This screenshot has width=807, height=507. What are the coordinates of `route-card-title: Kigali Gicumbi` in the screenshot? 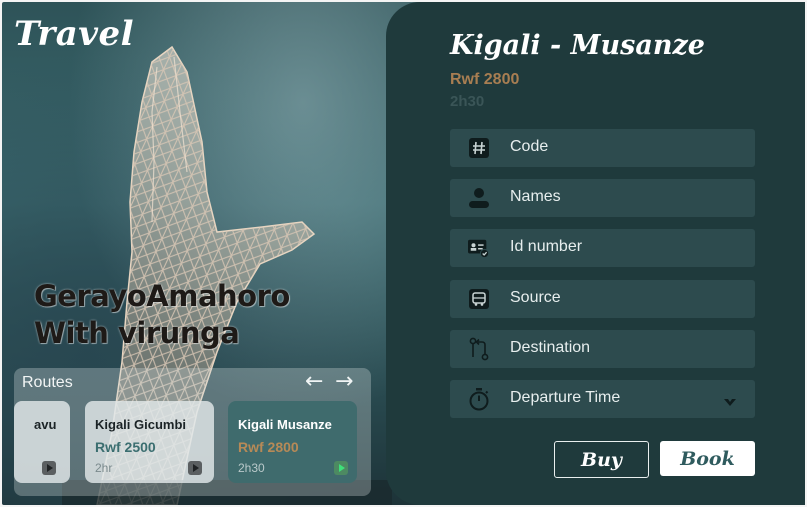 It's located at (141, 424).